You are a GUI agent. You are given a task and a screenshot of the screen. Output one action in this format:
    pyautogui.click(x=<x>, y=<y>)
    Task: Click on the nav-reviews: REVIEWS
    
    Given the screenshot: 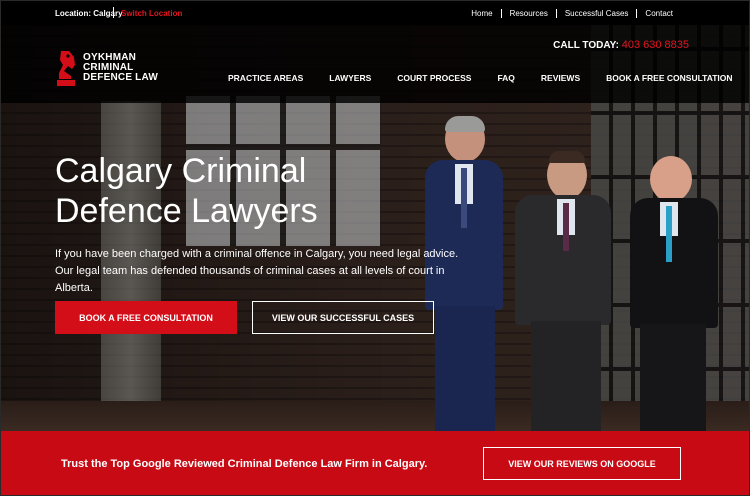 What is the action you would take?
    pyautogui.click(x=560, y=78)
    